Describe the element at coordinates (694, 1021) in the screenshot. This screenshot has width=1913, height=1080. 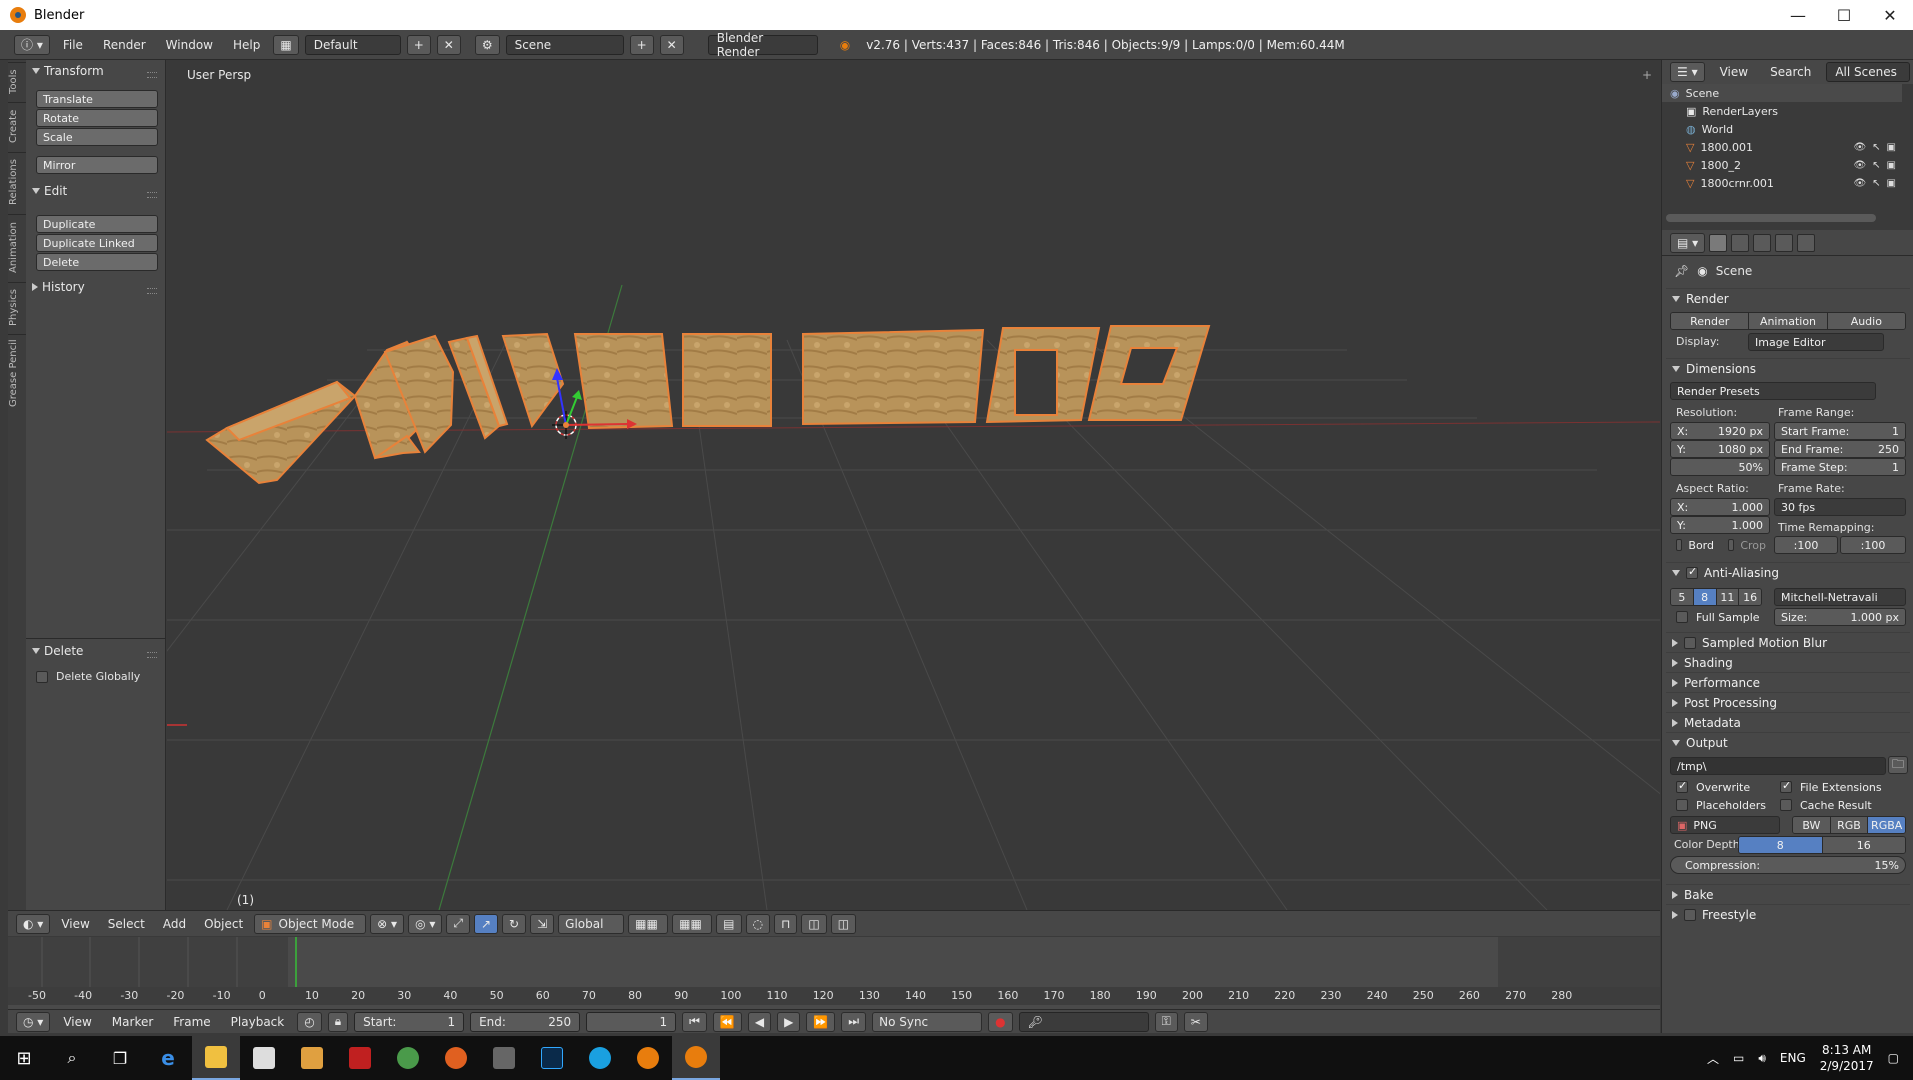
I see `jump-start-icon: ⏮` at that location.